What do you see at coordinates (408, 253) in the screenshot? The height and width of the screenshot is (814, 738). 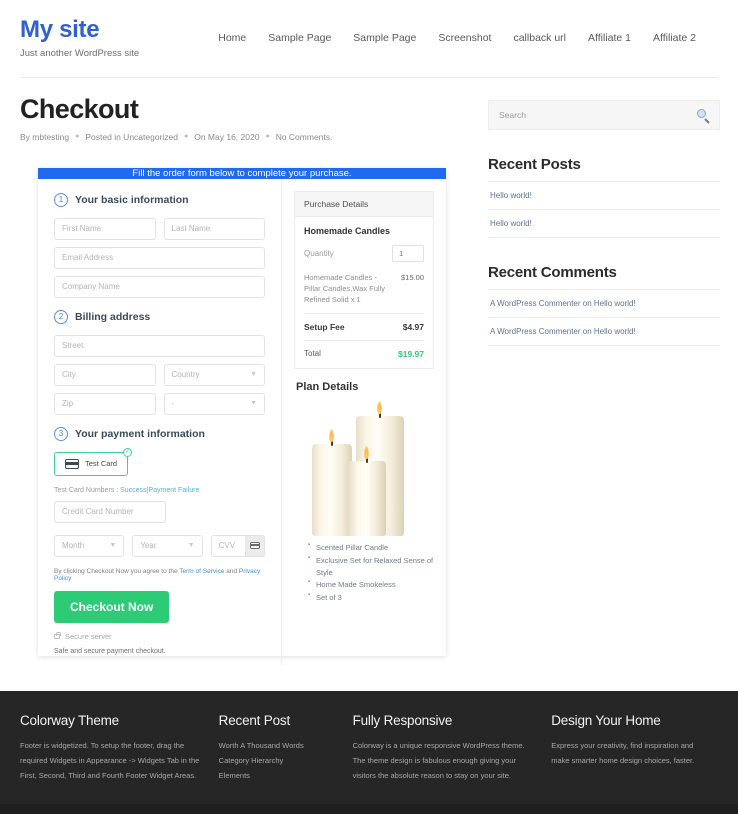 I see `quantity-input: 1` at bounding box center [408, 253].